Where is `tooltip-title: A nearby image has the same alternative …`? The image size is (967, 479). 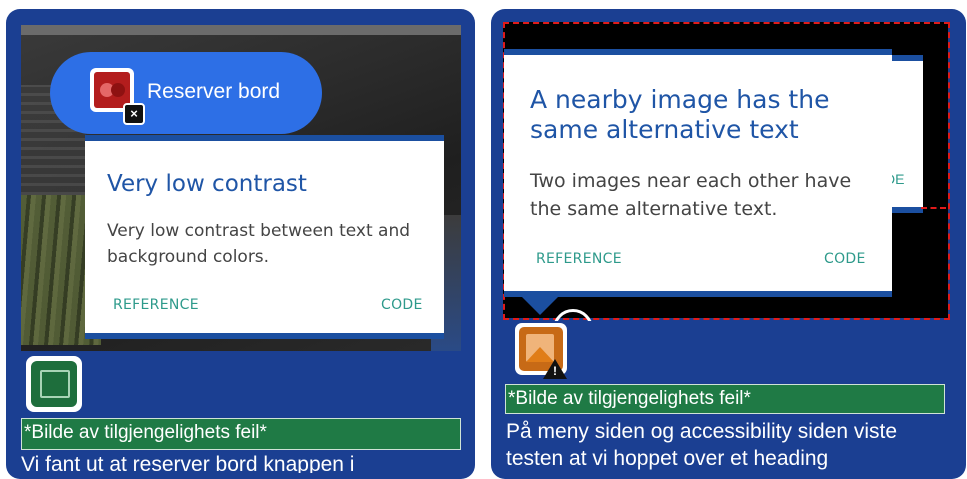
tooltip-title: A nearby image has the same alternative … is located at coordinates (680, 114).